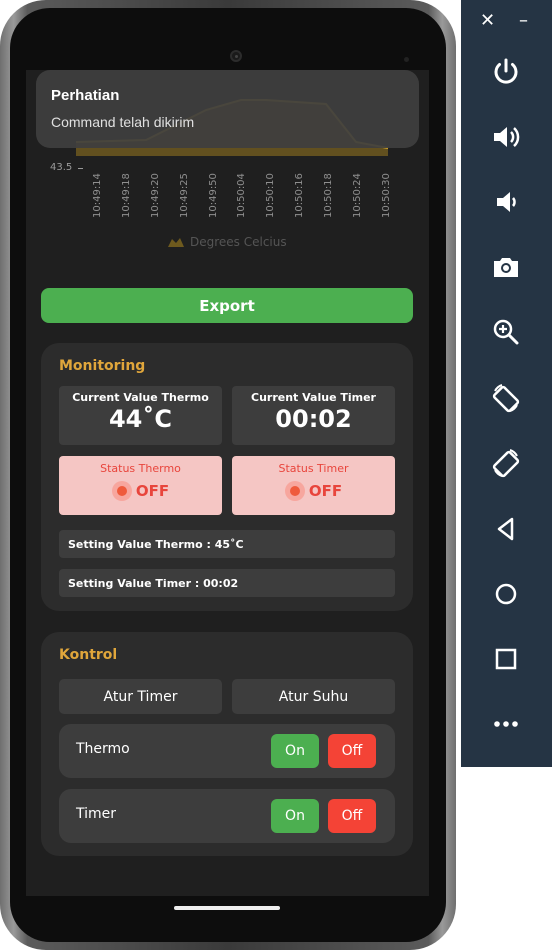 The height and width of the screenshot is (950, 552). Describe the element at coordinates (313, 696) in the screenshot. I see `atur-suhu-button: Atur Suhu` at that location.